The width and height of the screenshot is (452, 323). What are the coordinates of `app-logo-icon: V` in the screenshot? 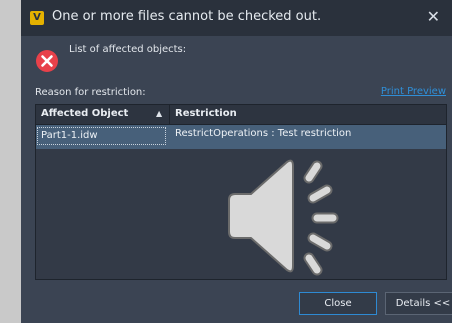 It's located at (37, 18).